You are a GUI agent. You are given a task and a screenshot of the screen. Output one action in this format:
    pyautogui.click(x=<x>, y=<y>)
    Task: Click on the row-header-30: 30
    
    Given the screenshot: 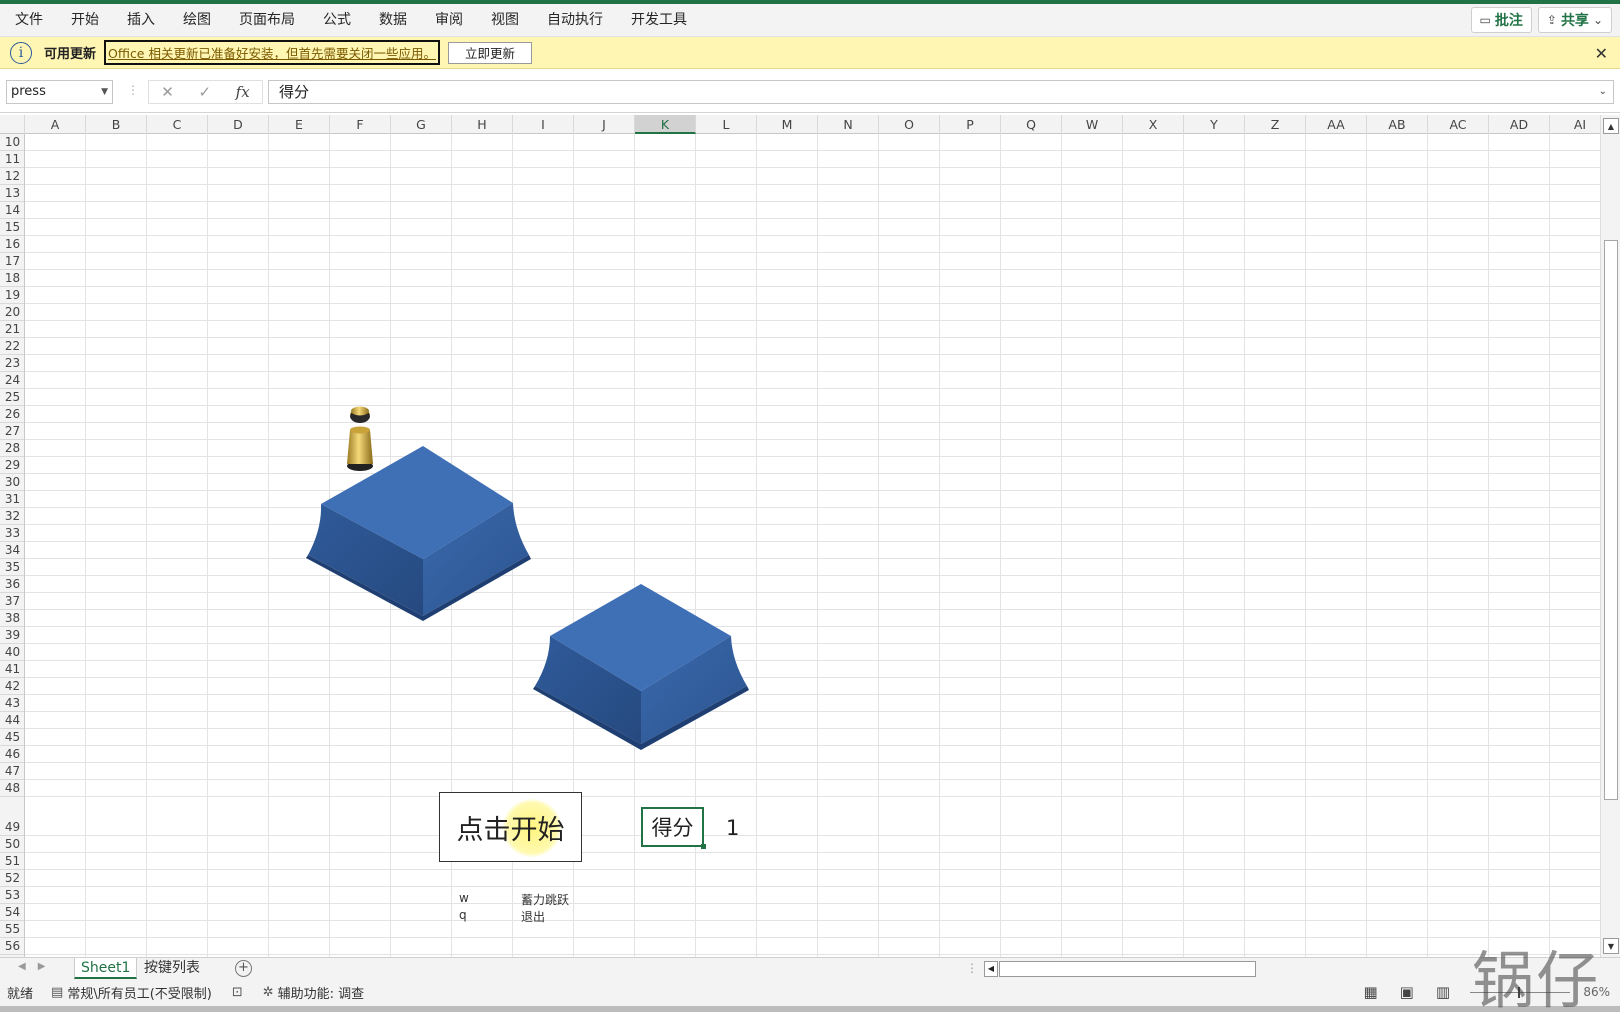 What is the action you would take?
    pyautogui.click(x=12, y=482)
    